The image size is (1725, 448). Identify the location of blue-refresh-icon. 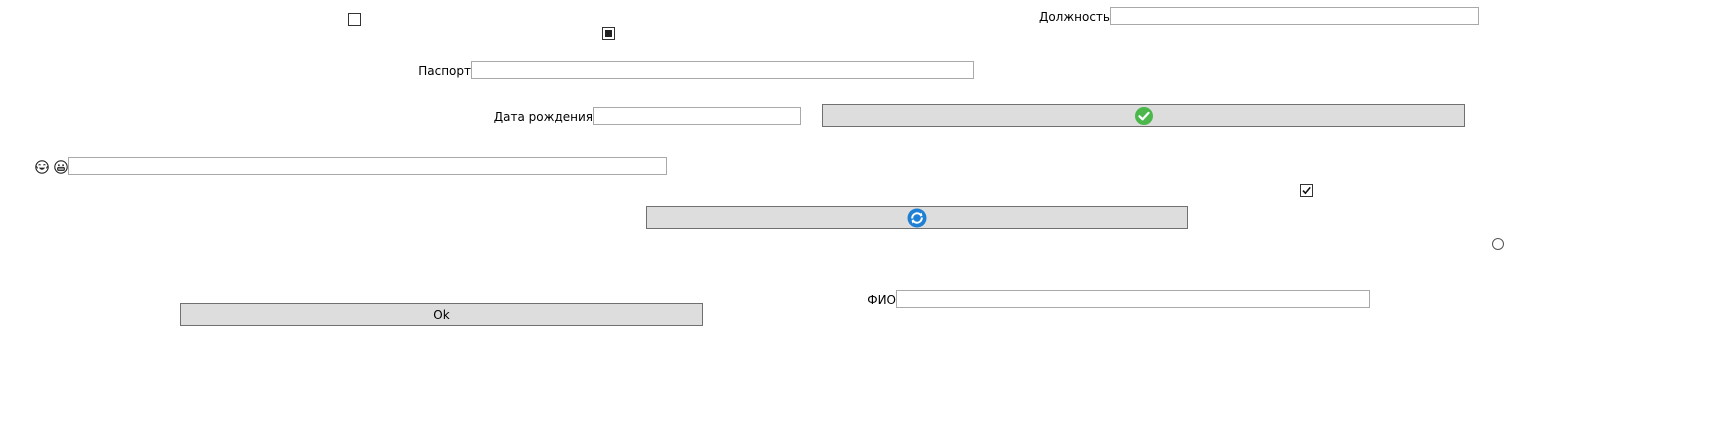
(917, 218).